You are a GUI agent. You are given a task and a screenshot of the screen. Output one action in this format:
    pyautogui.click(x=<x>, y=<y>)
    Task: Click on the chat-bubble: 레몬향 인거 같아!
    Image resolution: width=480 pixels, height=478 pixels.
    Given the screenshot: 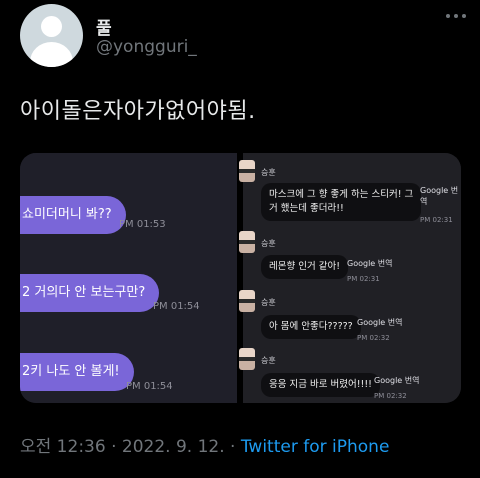 What is the action you would take?
    pyautogui.click(x=305, y=267)
    